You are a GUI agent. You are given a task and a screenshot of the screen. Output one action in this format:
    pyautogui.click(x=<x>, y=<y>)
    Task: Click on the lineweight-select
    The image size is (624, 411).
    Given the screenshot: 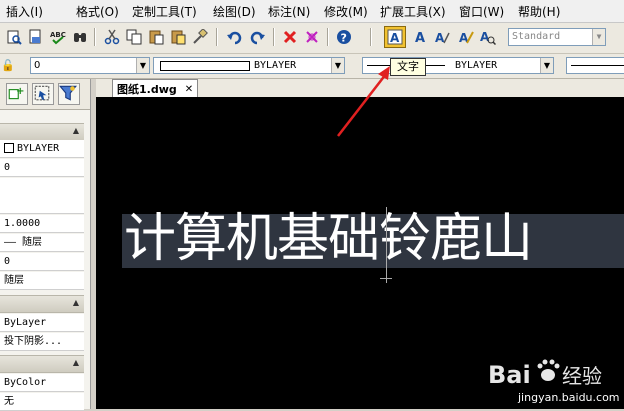 What is the action you would take?
    pyautogui.click(x=595, y=65)
    